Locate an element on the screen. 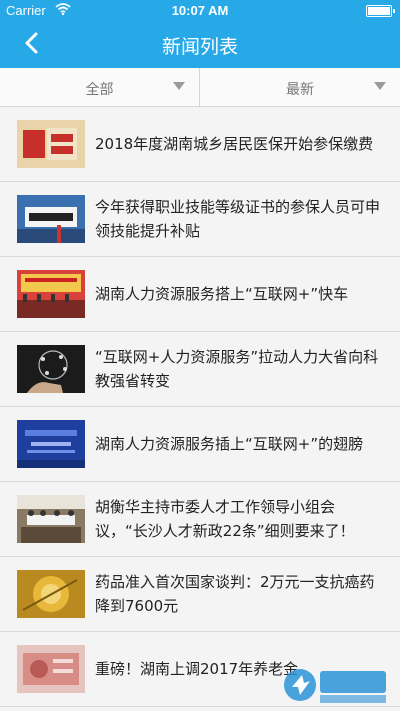  category-filter-label: 全部 is located at coordinates (99, 90).